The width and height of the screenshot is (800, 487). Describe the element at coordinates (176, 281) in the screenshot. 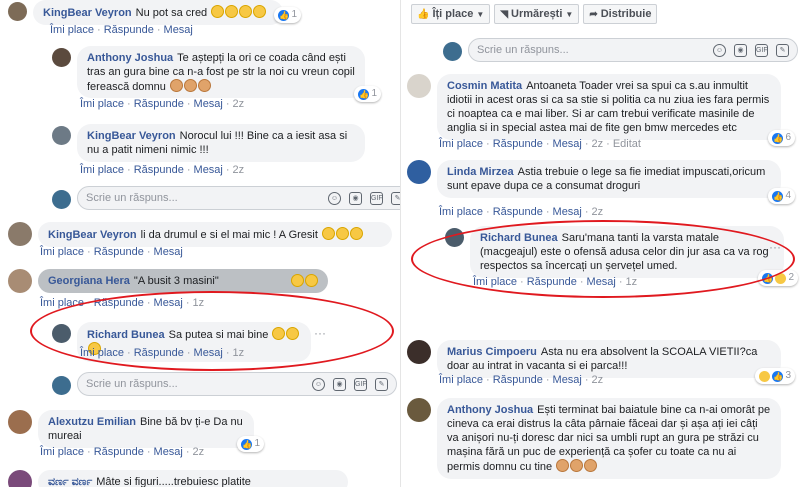

I see `comment-text: "A busit 3 masini"` at that location.